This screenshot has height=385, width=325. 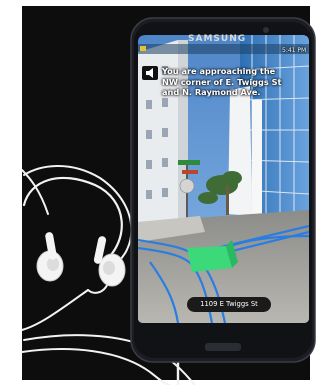 I want to click on front-camera, so click(x=266, y=30).